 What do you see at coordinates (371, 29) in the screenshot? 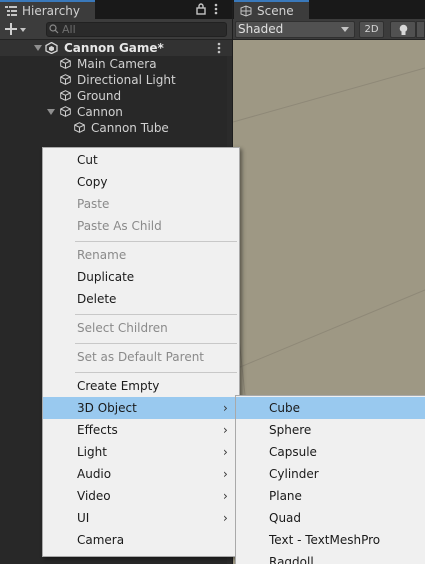
I see `toggle-2d-button: 2D` at bounding box center [371, 29].